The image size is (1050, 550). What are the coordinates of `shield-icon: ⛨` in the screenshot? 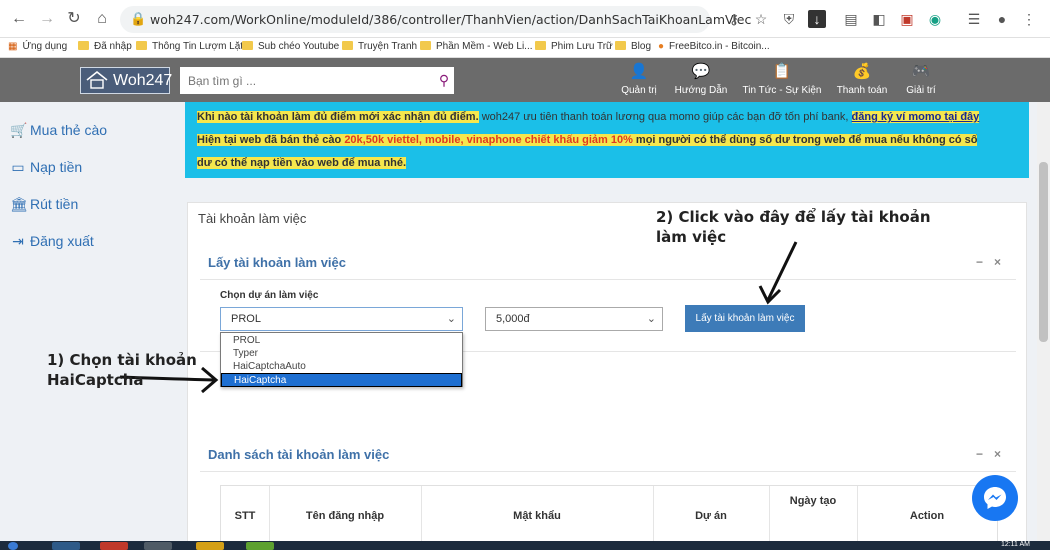 It's located at (789, 19).